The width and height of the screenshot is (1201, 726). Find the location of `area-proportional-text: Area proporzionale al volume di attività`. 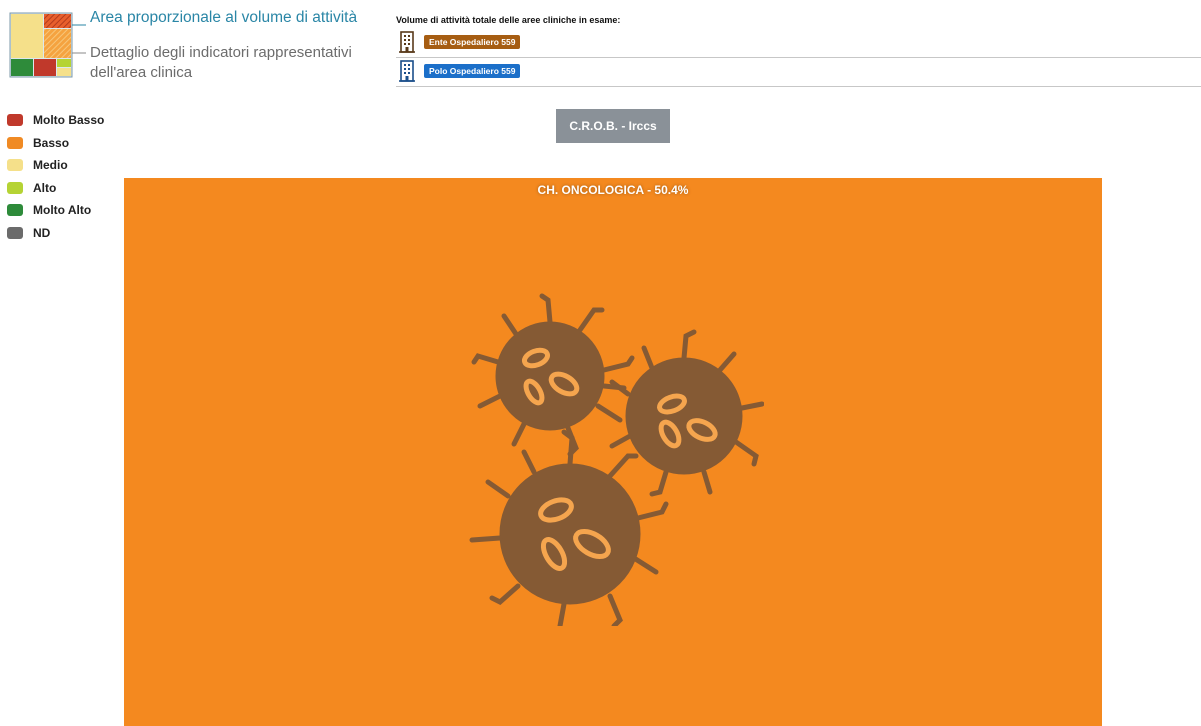

area-proportional-text: Area proporzionale al volume di attività is located at coordinates (224, 17).